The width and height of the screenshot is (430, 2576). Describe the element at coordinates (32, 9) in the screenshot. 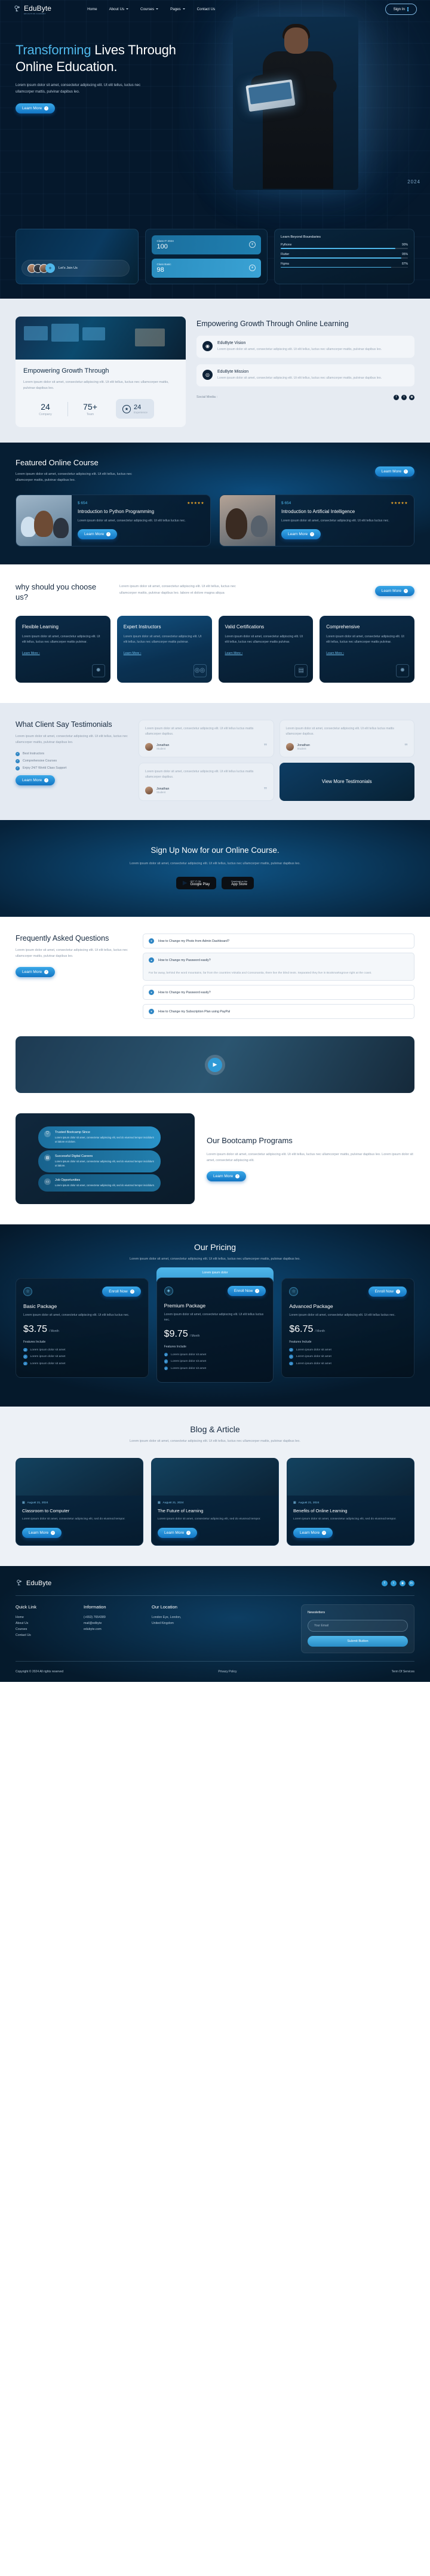

I see `logo: EduByte EDUCATION ACADEMY` at that location.